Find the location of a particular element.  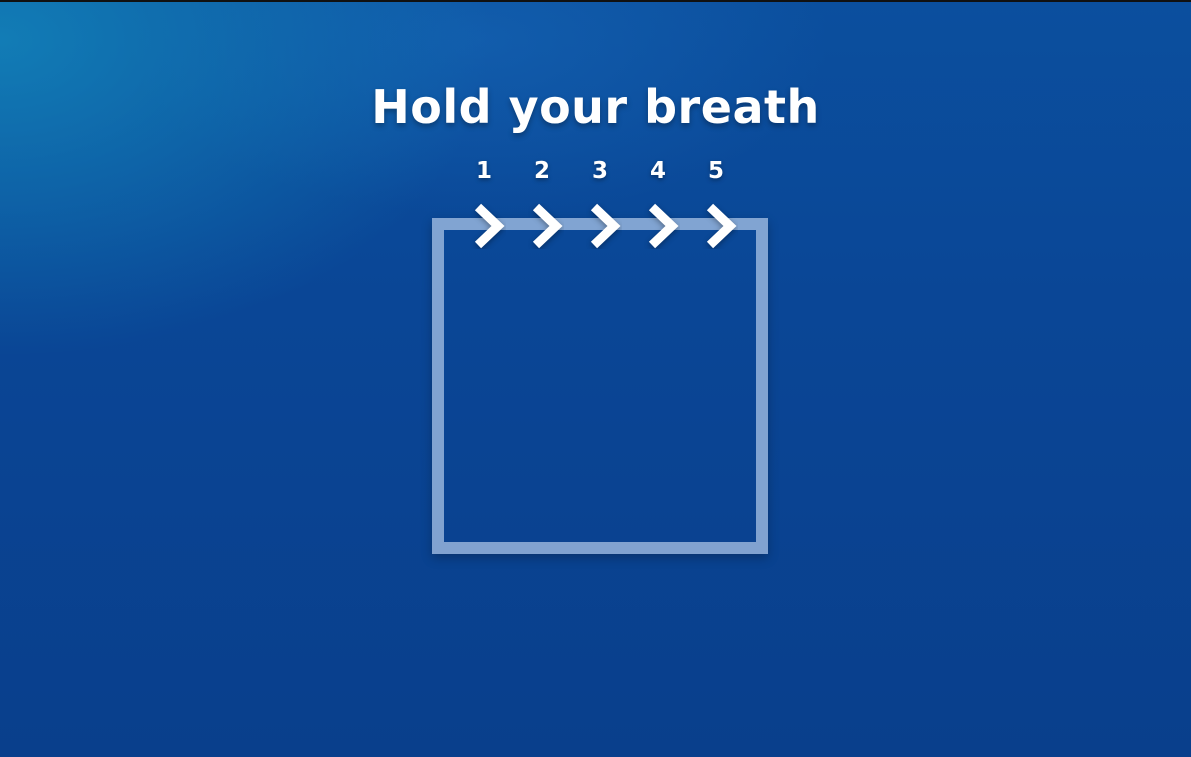

page-title: Hold your breath is located at coordinates (595, 107).